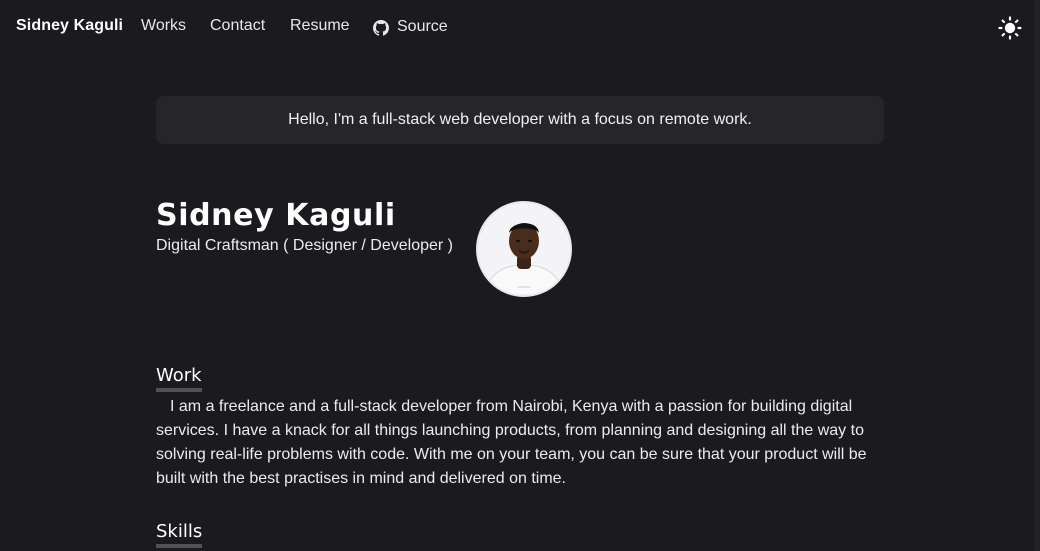 This screenshot has width=1040, height=551. Describe the element at coordinates (69, 26) in the screenshot. I see `brand-link: Sidney Kaguli` at that location.